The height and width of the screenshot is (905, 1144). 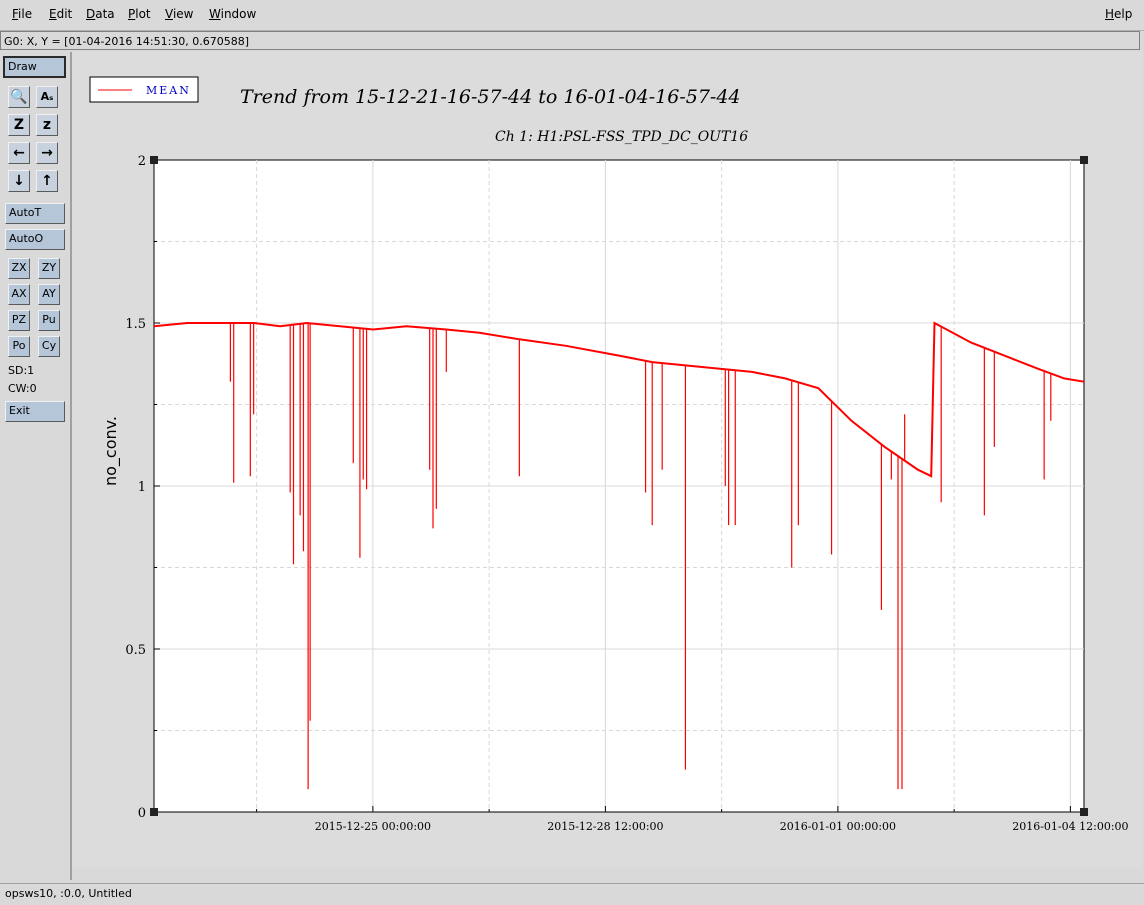 I want to click on menu-help: Help, so click(x=1118, y=14).